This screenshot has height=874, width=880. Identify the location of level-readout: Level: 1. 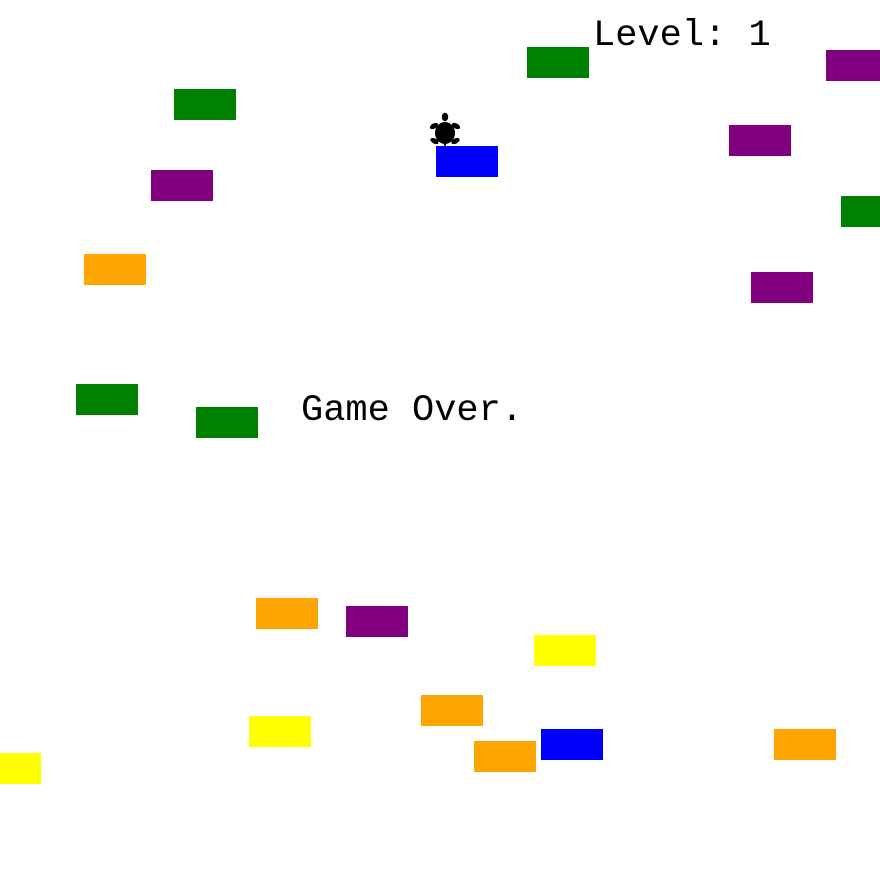
(682, 36).